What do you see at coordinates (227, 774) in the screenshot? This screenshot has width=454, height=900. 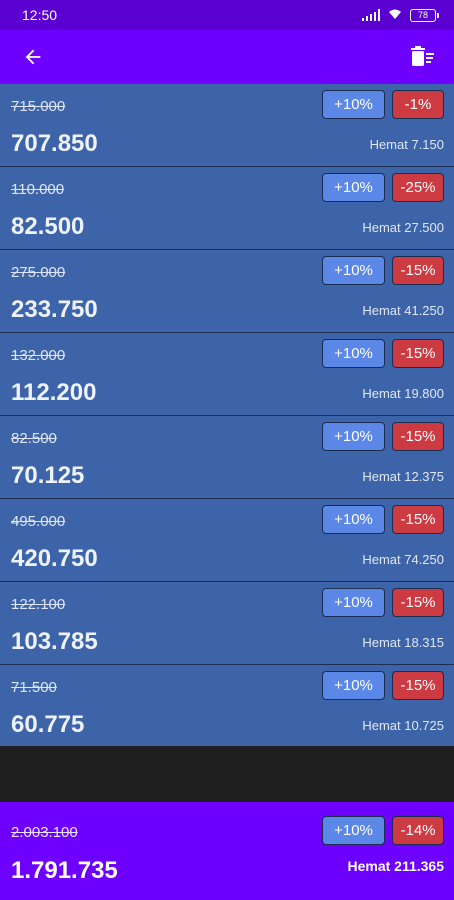 I see `empty-area` at bounding box center [227, 774].